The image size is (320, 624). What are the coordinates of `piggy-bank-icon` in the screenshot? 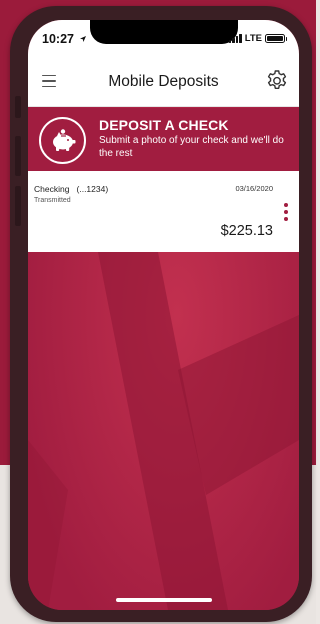 It's located at (63, 139).